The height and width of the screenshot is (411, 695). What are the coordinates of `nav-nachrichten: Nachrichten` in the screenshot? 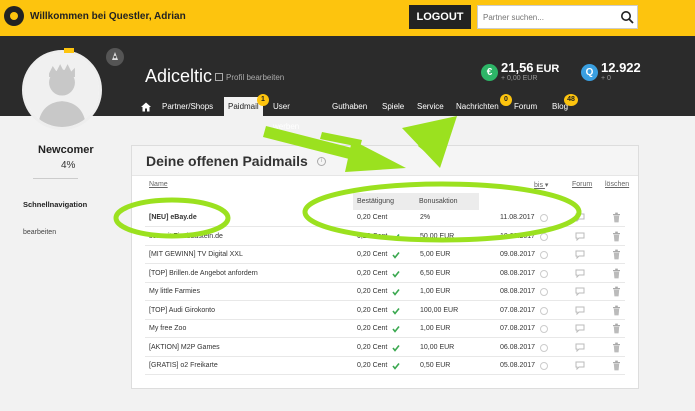 It's located at (477, 107).